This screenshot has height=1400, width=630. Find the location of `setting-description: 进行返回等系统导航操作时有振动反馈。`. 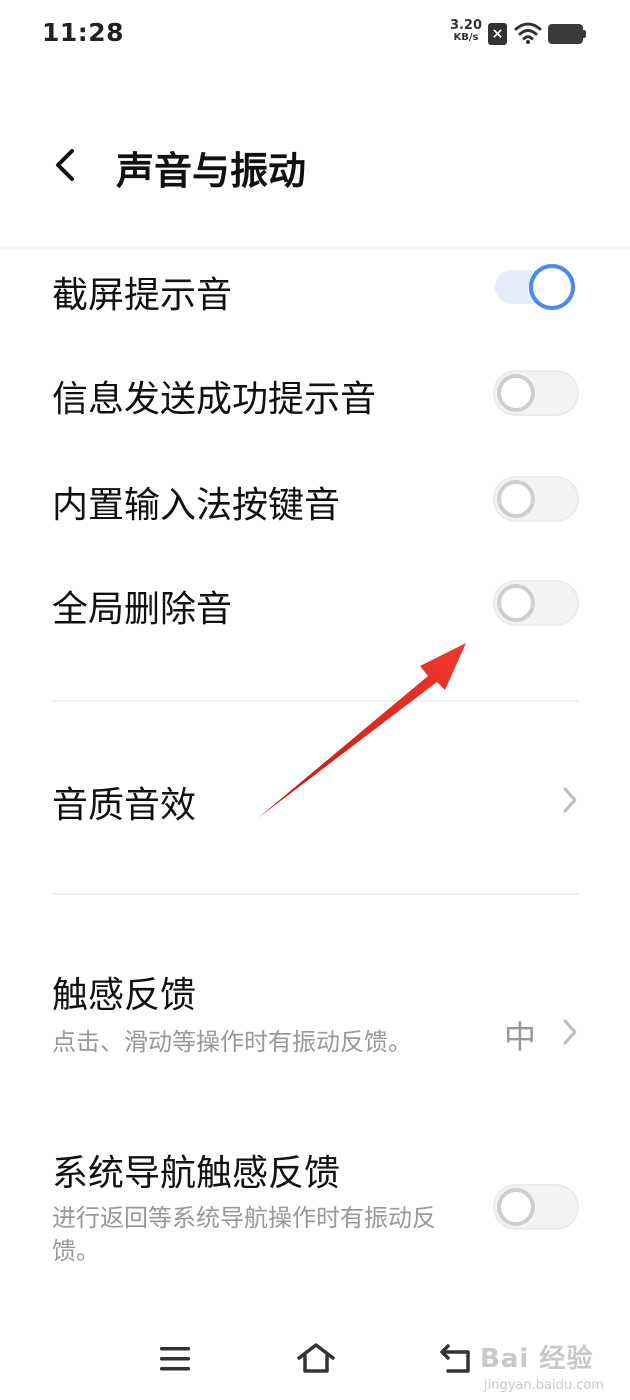

setting-description: 进行返回等系统导航操作时有振动反馈。 is located at coordinates (244, 1234).